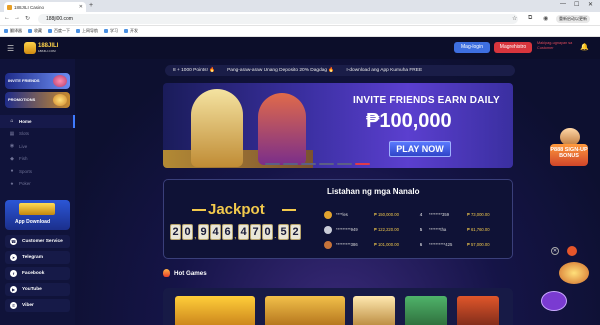 The width and height of the screenshot is (600, 325). Describe the element at coordinates (569, 149) in the screenshot. I see `signup-bonus-promo: P888 SIGN-UP BONUS` at that location.